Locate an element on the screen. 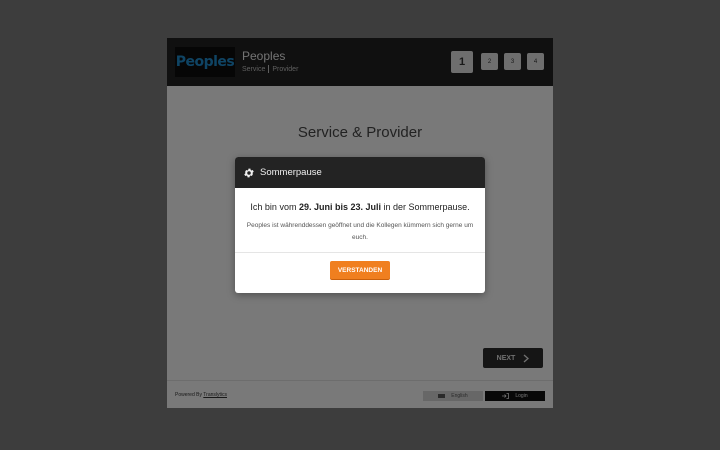 The width and height of the screenshot is (720, 450). dialog-footer: VERSTANDEN is located at coordinates (360, 266).